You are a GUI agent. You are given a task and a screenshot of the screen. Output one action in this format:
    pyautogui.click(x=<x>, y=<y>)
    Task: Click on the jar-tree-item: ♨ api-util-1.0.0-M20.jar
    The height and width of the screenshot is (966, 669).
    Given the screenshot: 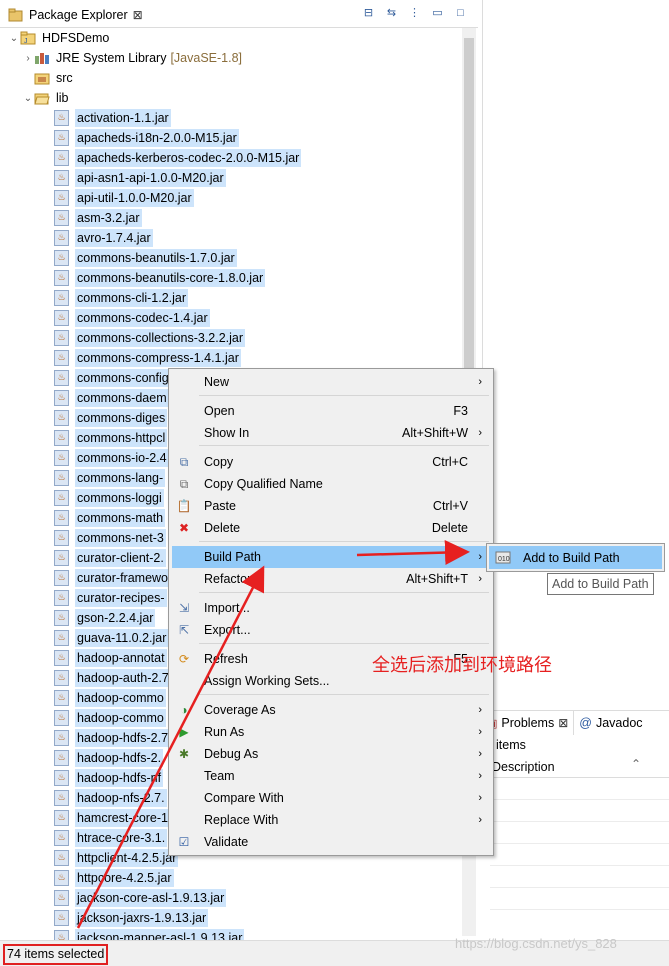 What is the action you would take?
    pyautogui.click(x=124, y=197)
    